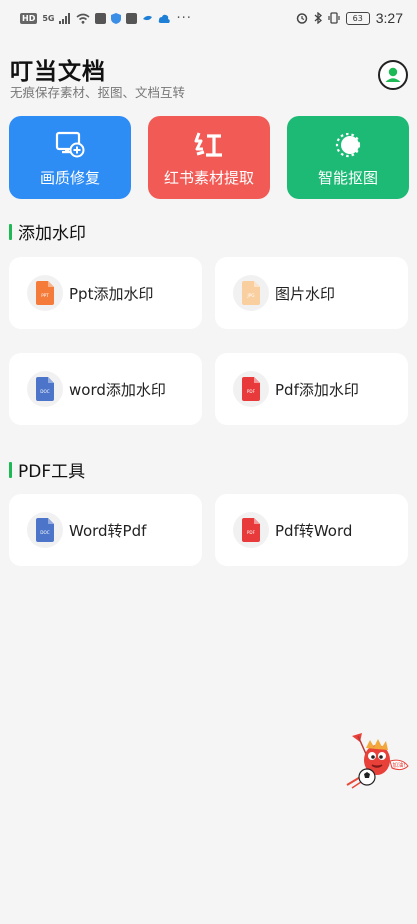 This screenshot has height=924, width=417. I want to click on status-time: 3:27, so click(389, 18).